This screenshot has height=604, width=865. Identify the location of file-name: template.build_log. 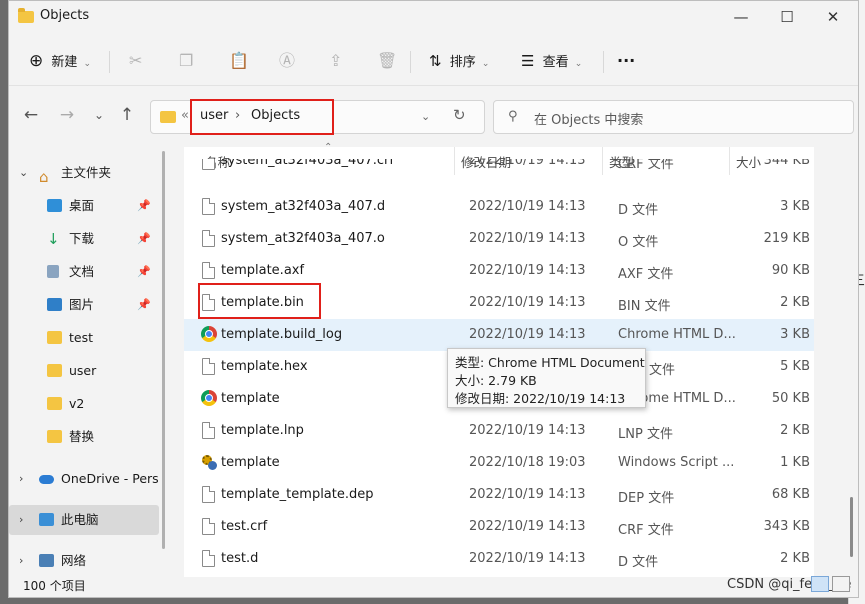
(282, 334).